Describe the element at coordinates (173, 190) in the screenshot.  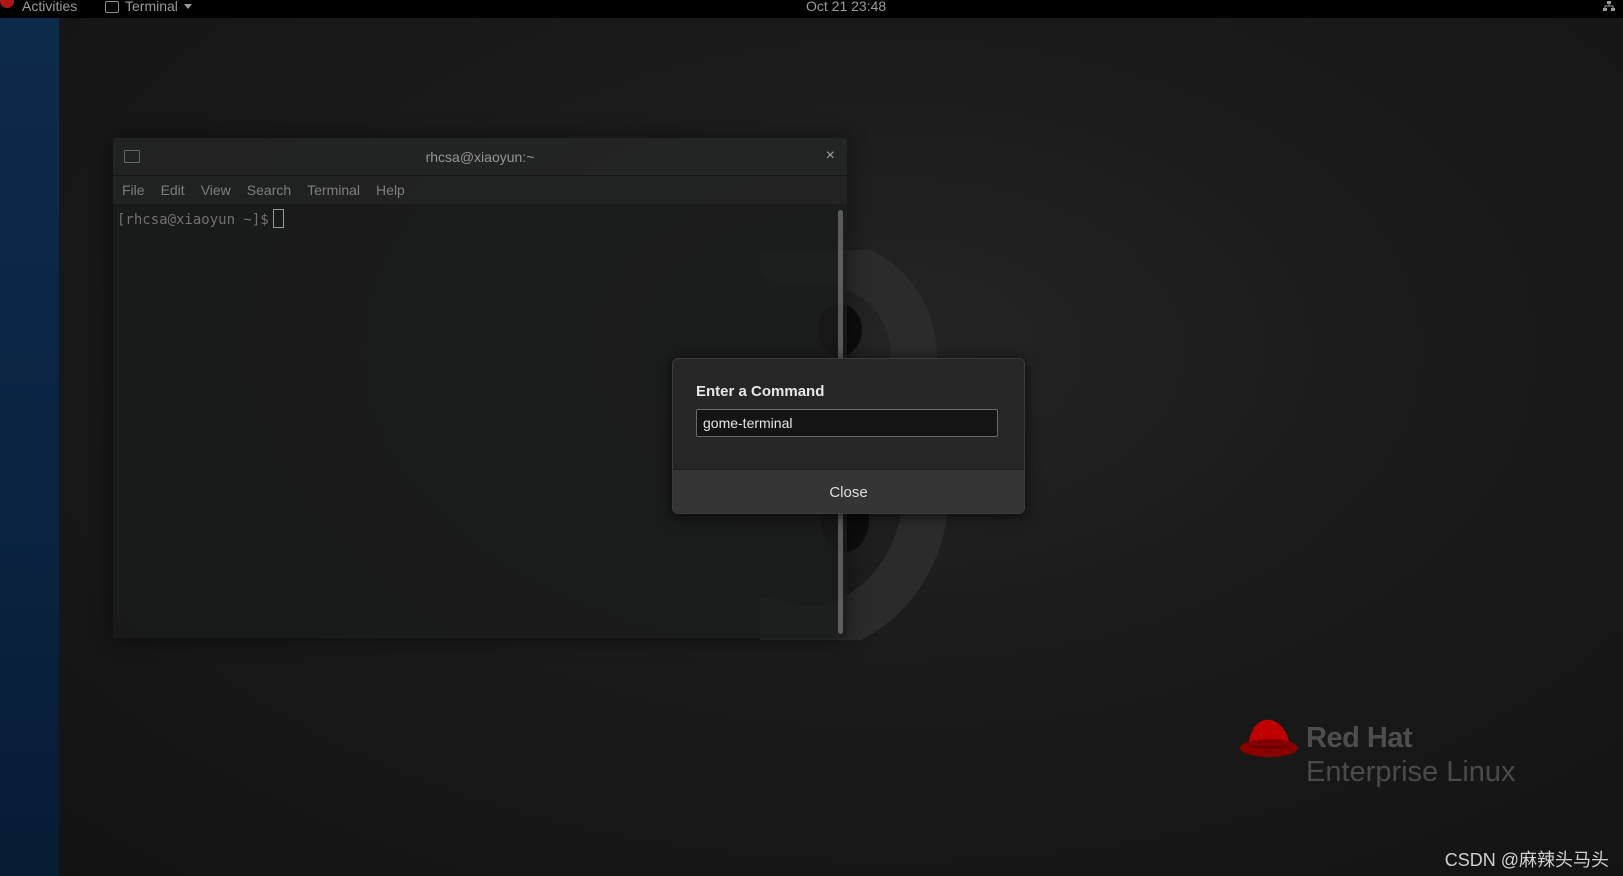
I see `menu-edit: Edit` at that location.